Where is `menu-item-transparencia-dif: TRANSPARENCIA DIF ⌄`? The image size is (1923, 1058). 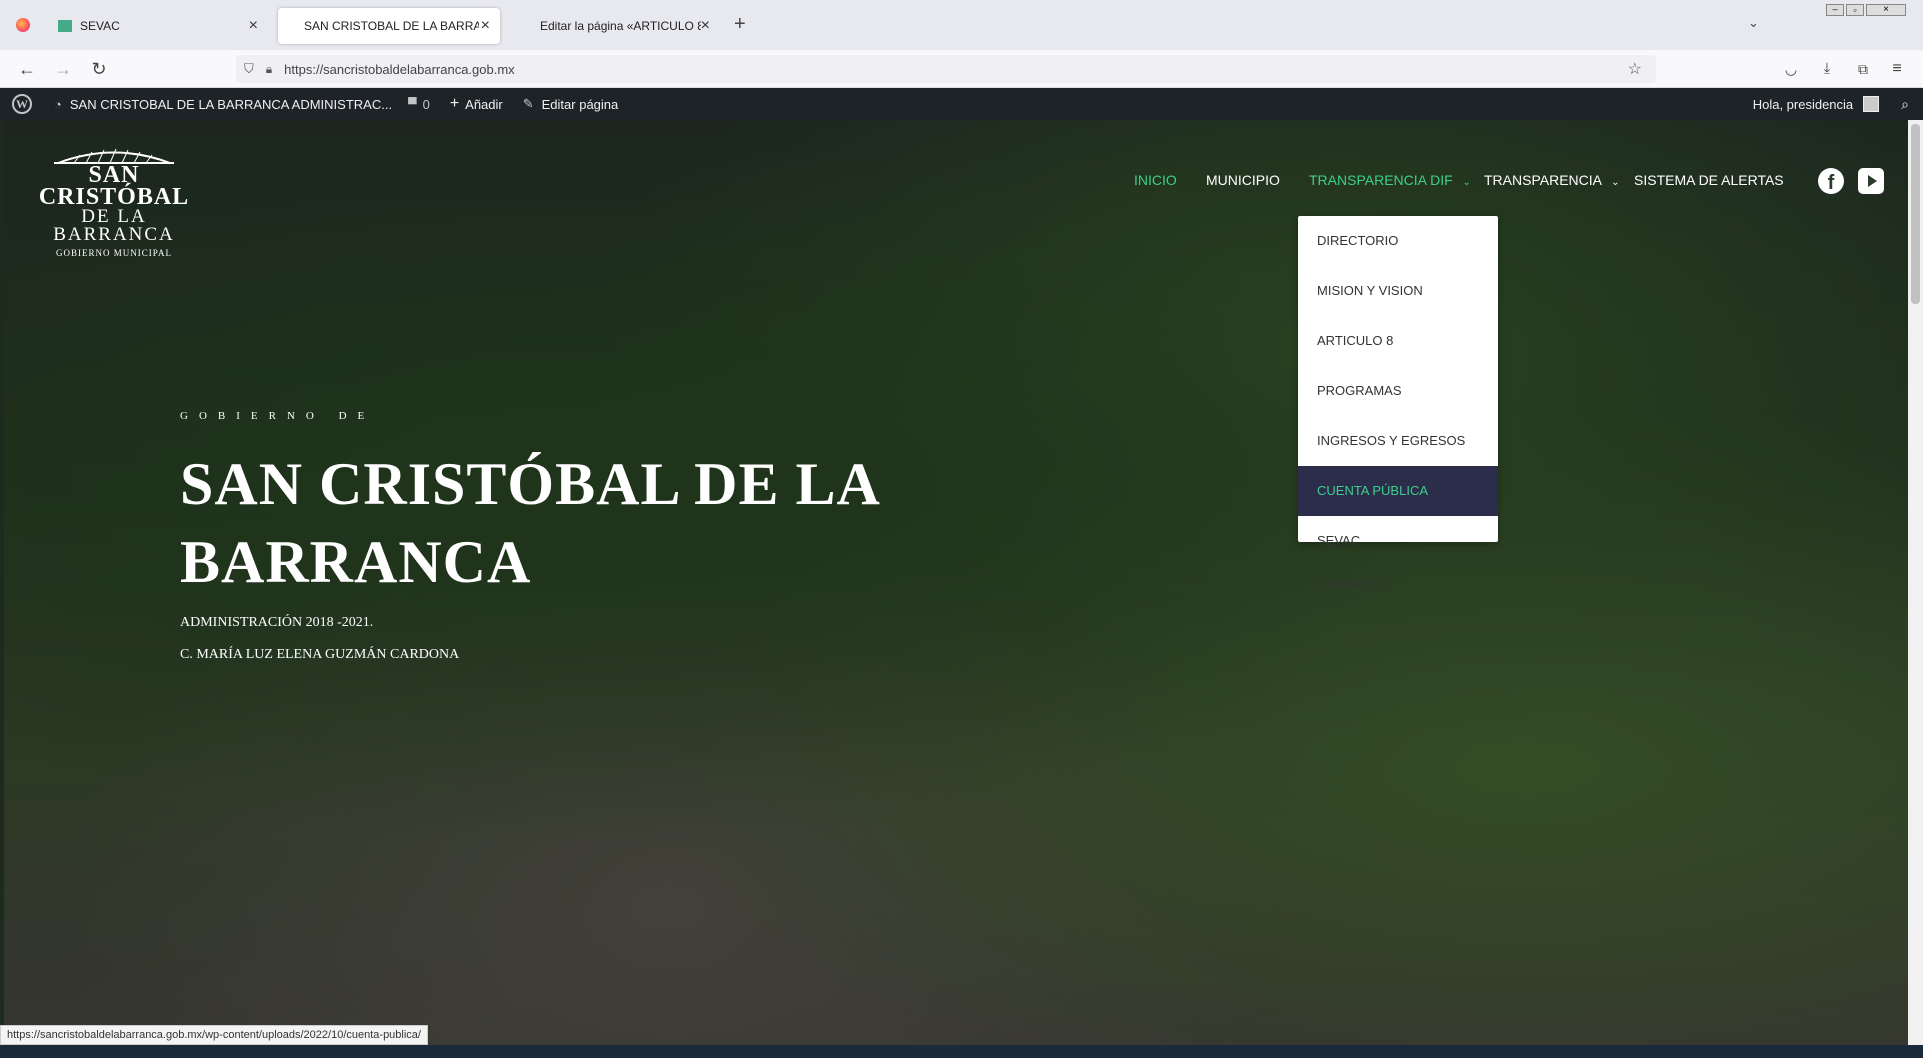
menu-item-transparencia-dif: TRANSPARENCIA DIF ⌄ is located at coordinates (1390, 180).